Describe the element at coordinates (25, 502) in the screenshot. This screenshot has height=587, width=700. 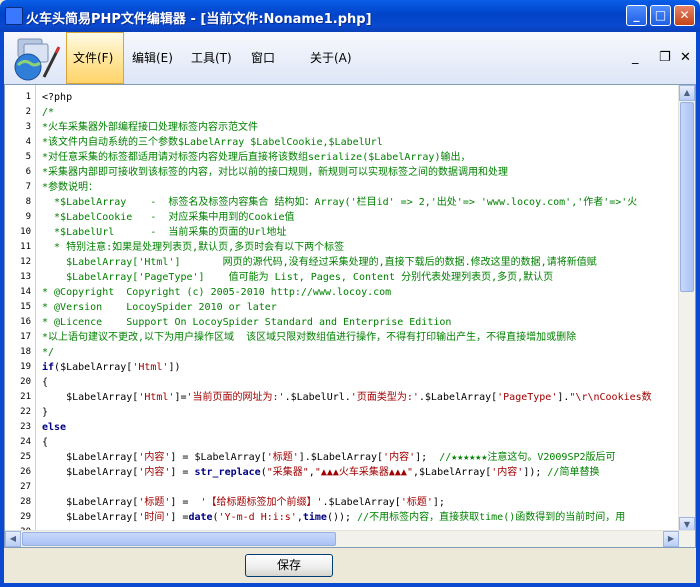
I see `line-number: 28` at that location.